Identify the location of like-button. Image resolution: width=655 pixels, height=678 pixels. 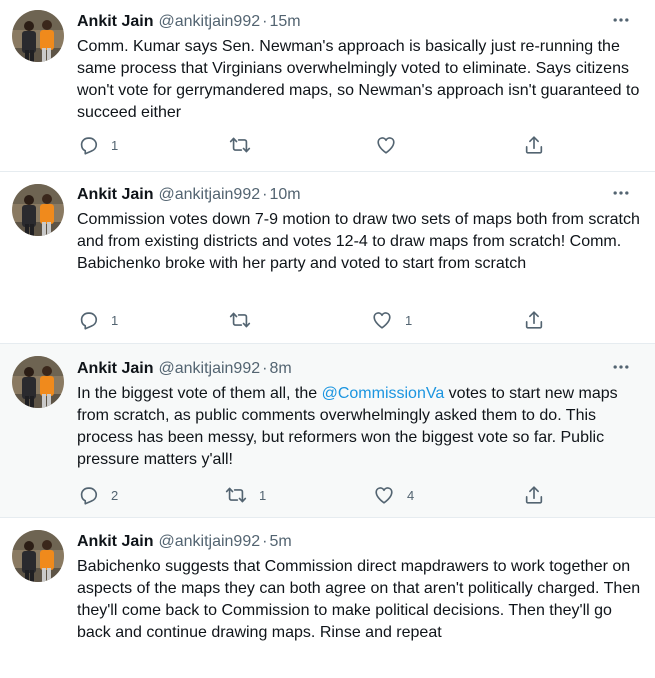
(392, 145).